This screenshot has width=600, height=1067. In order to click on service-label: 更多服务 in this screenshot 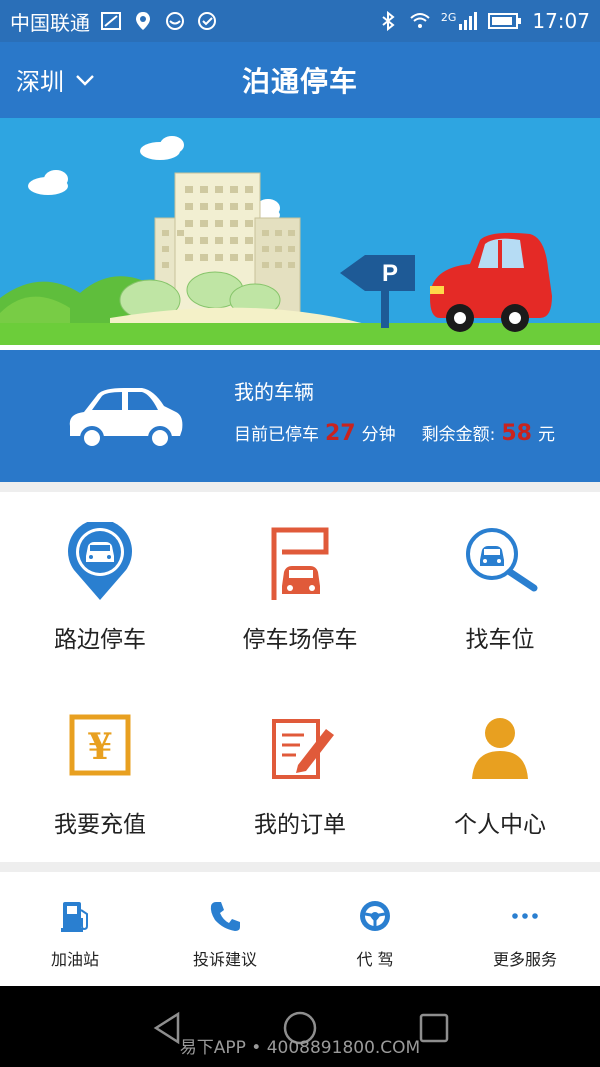, I will do `click(524, 959)`.